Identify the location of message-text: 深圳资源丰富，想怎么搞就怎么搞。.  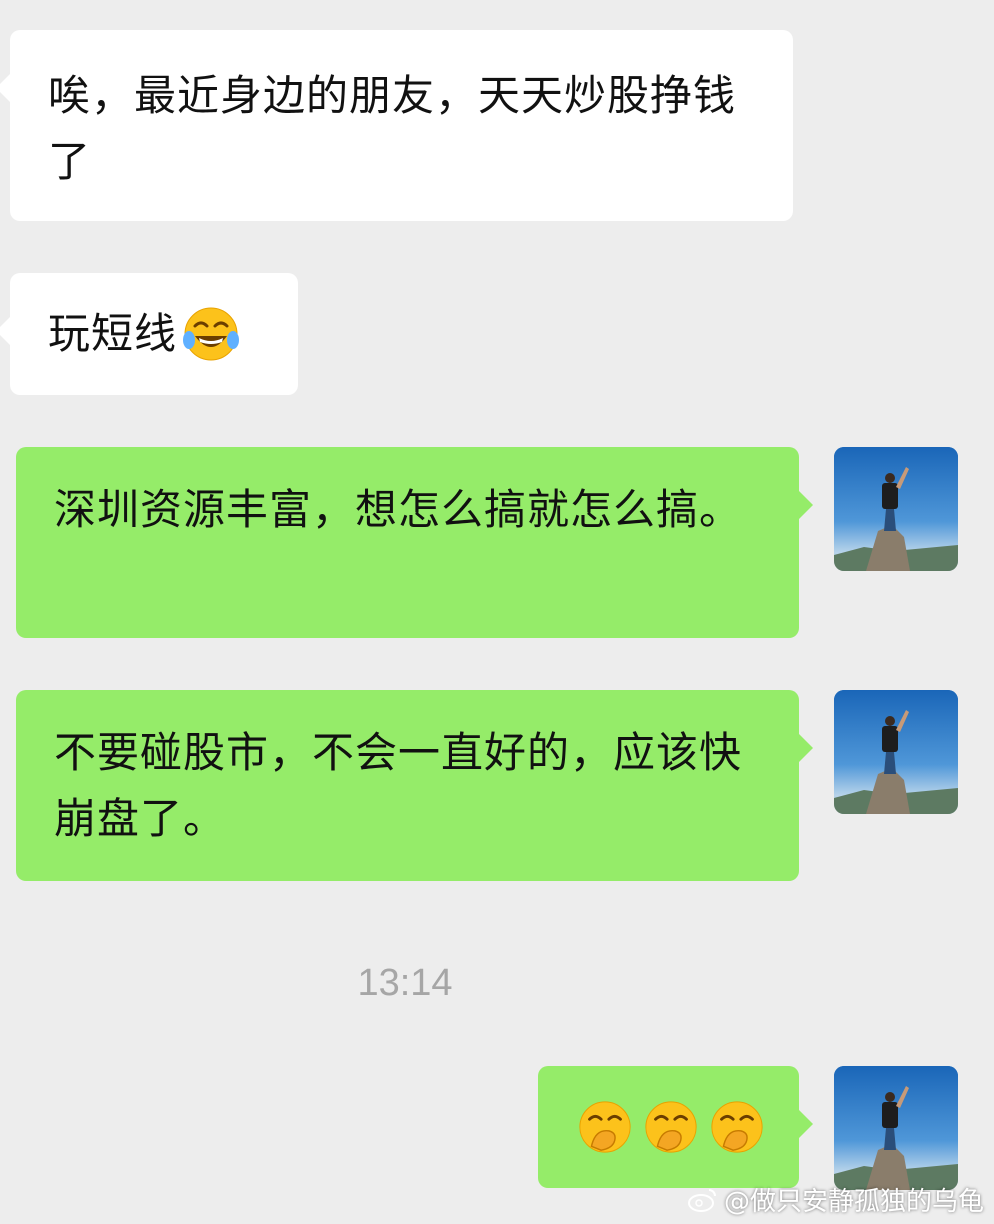
(398, 509).